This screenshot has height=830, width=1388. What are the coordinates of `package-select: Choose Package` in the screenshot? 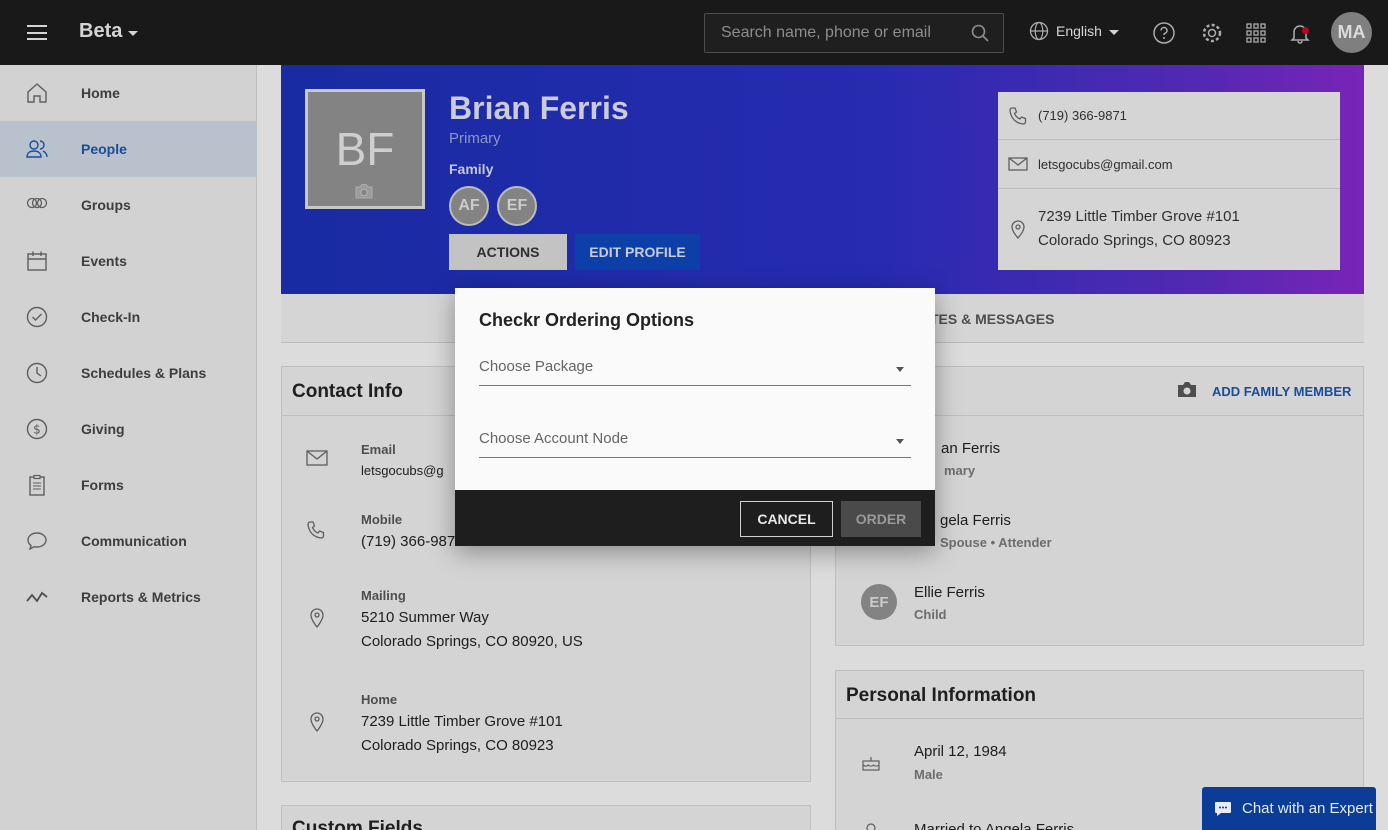 It's located at (695, 369).